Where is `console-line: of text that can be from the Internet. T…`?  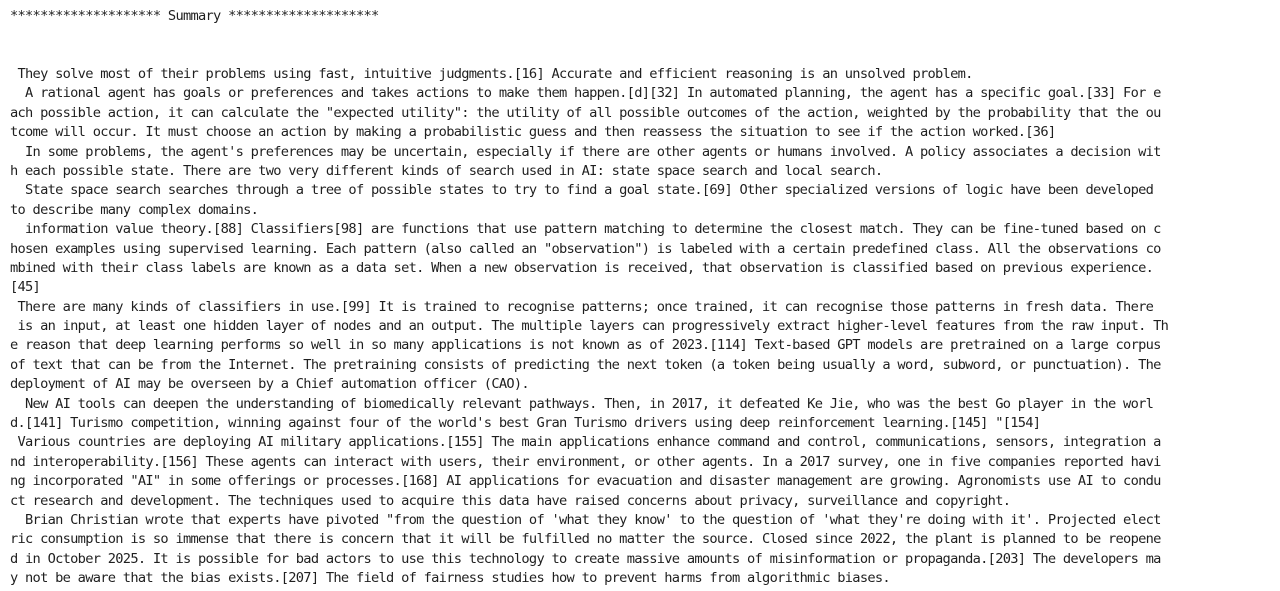 console-line: of text that can be from the Internet. T… is located at coordinates (585, 364).